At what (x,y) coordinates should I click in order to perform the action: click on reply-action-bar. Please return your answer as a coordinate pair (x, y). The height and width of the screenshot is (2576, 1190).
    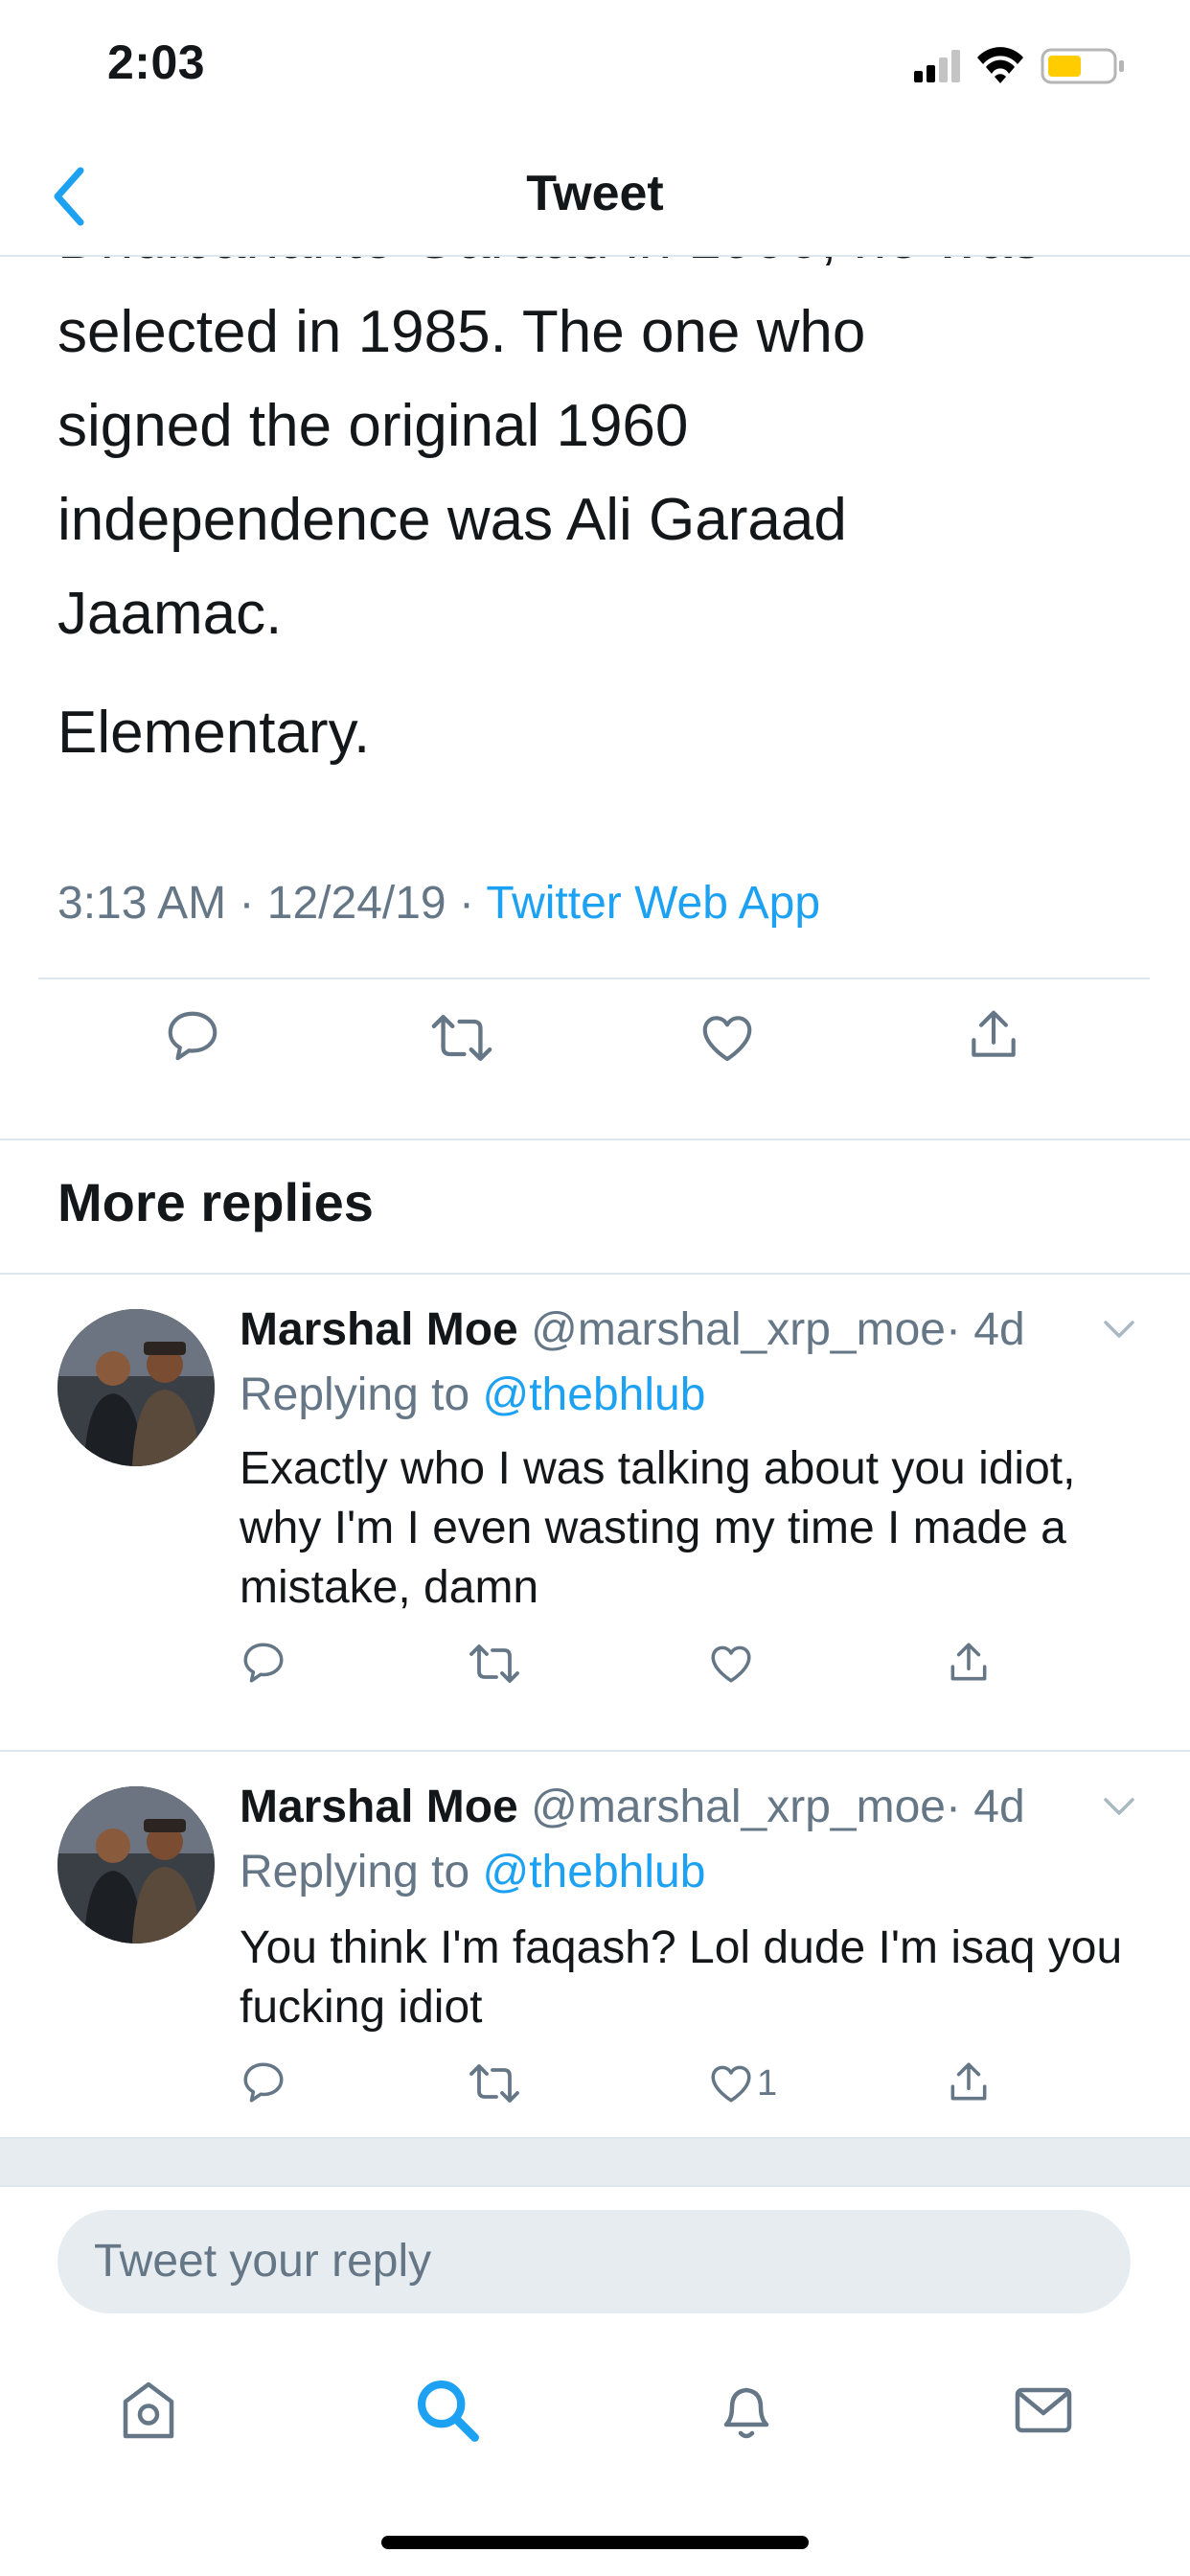
    Looking at the image, I should click on (671, 1665).